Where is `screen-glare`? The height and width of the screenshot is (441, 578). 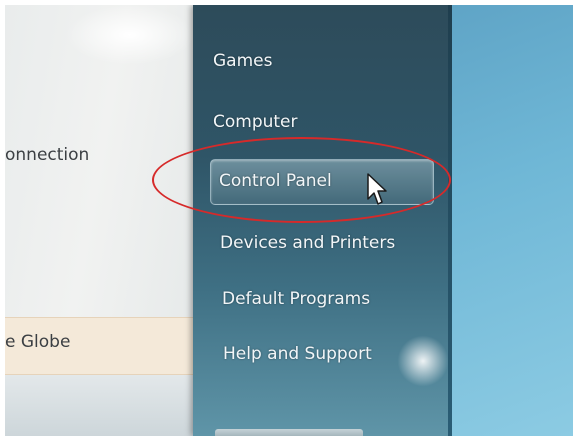 screen-glare is located at coordinates (423, 361).